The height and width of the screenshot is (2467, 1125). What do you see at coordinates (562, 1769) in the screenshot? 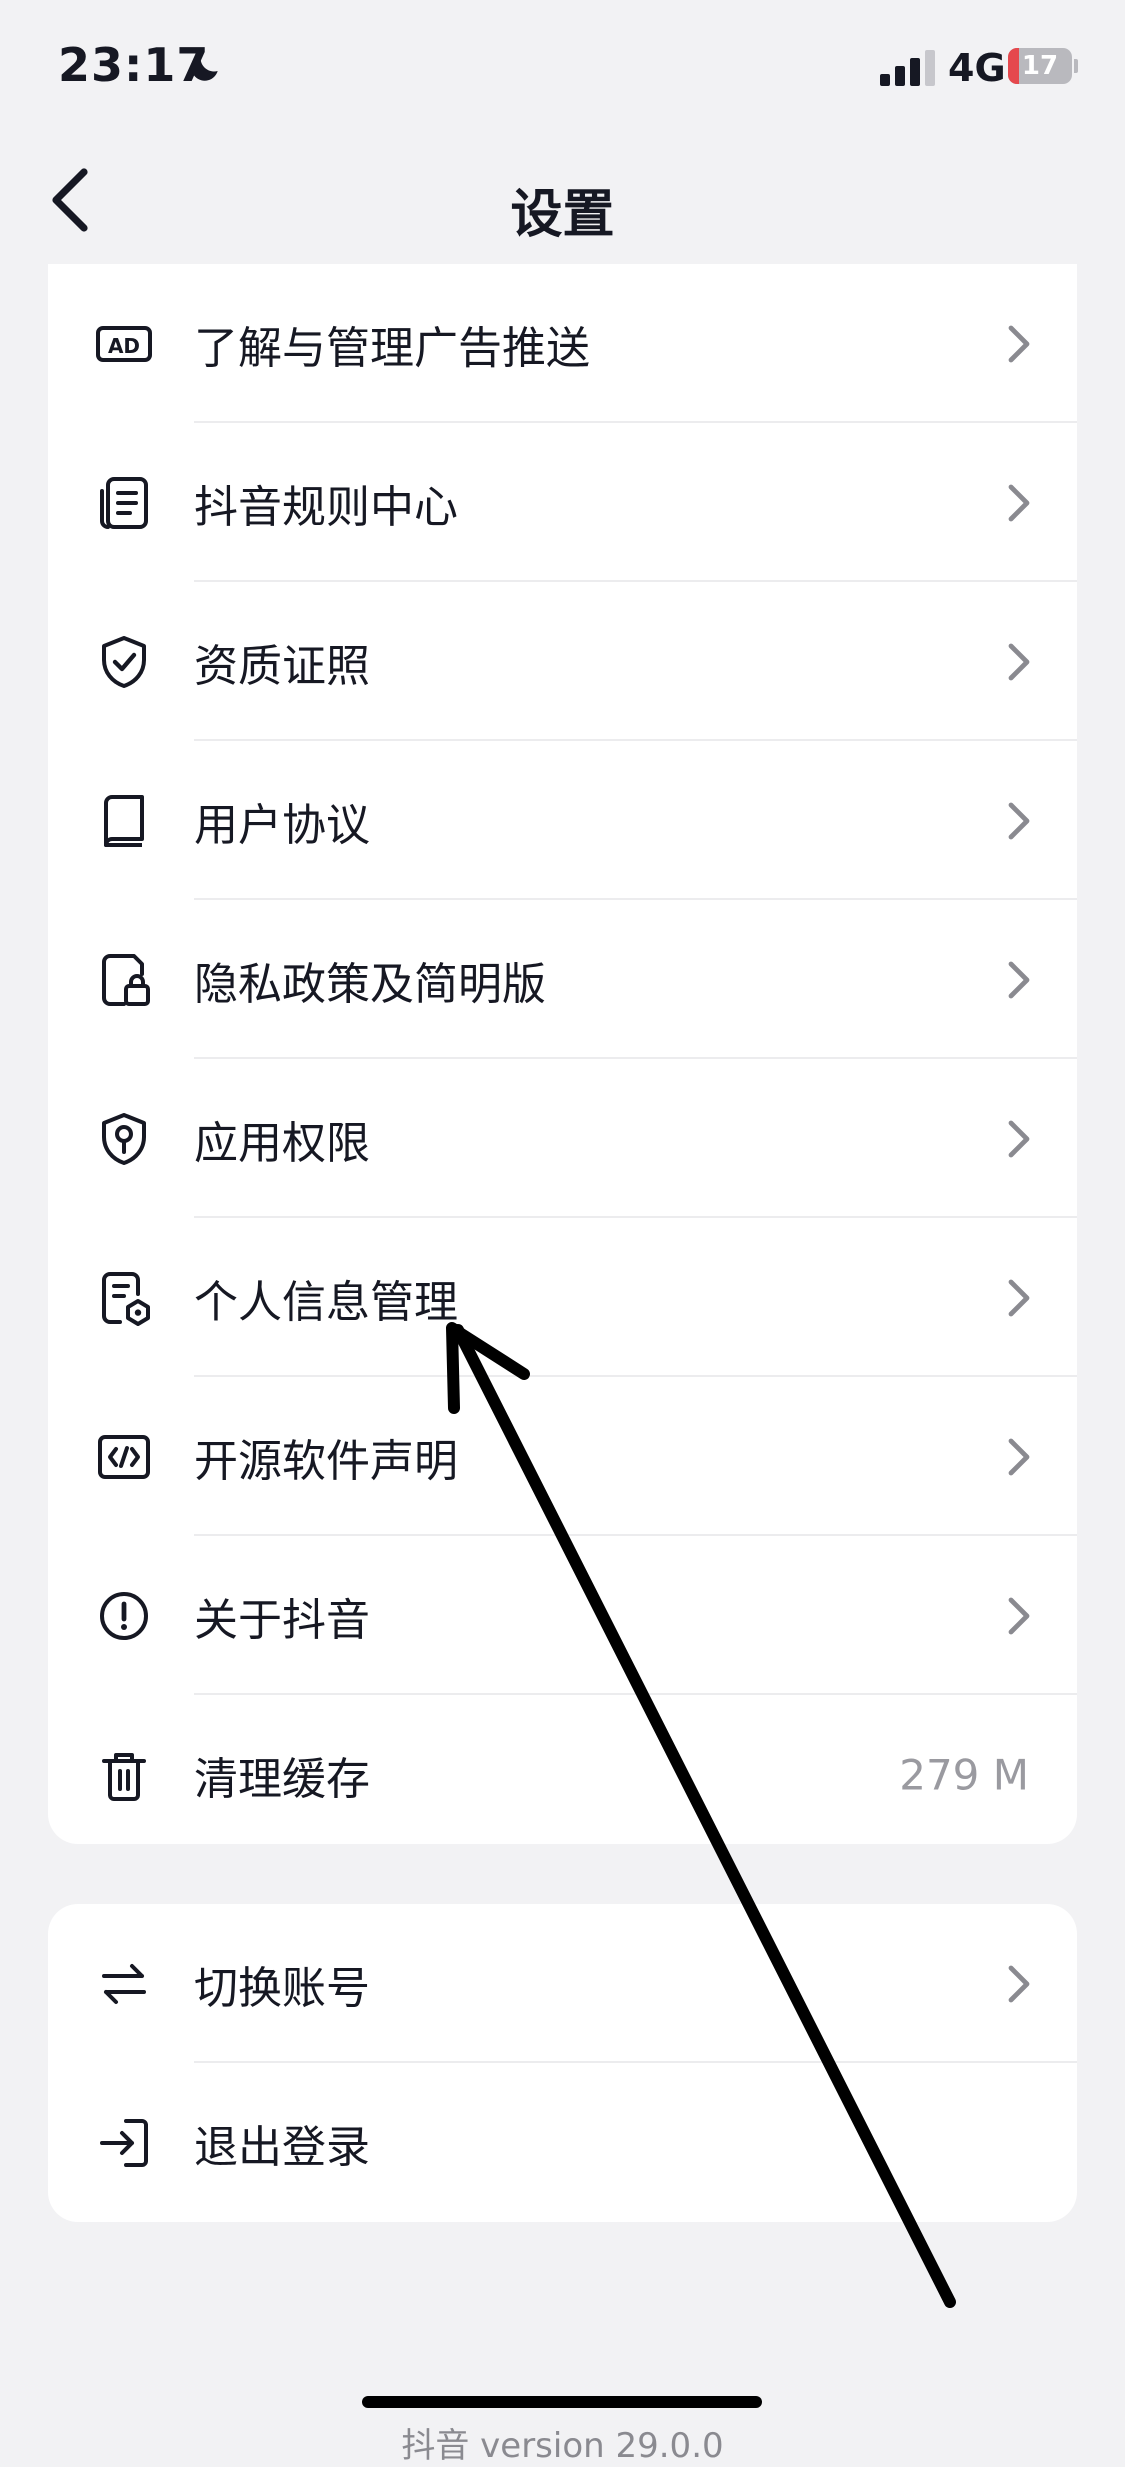
I see `settings-row-clear-cache: 清理缓存 279 M` at bounding box center [562, 1769].